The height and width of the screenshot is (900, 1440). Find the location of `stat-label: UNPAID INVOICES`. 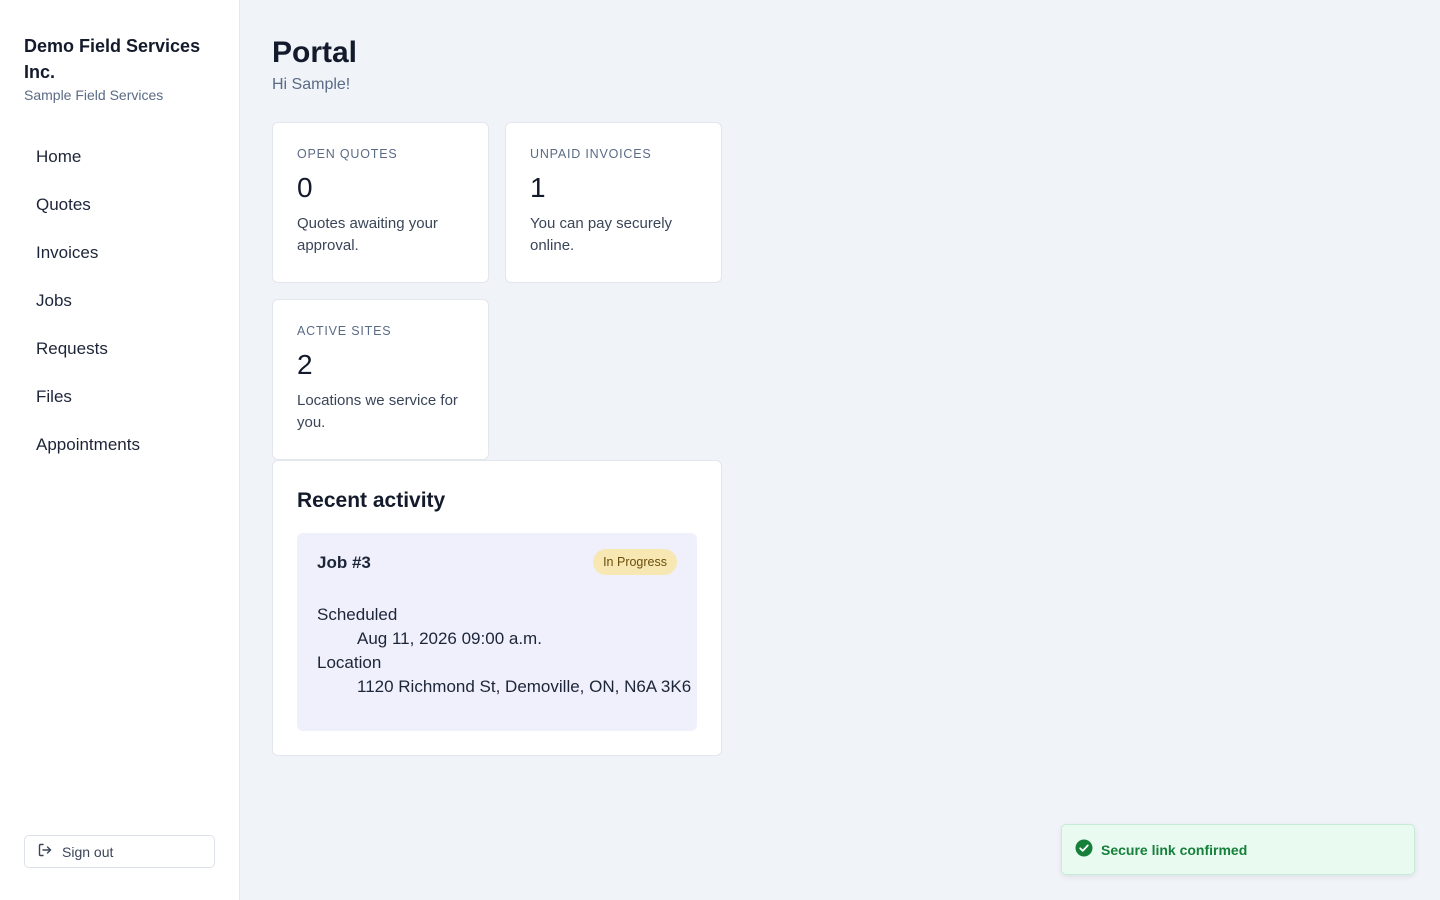

stat-label: UNPAID INVOICES is located at coordinates (591, 154).